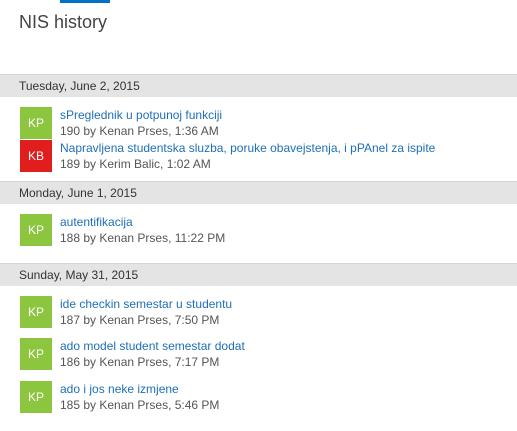 This screenshot has height=431, width=517. Describe the element at coordinates (258, 85) in the screenshot. I see `day-header: Tuesday, June 2, 2015` at that location.